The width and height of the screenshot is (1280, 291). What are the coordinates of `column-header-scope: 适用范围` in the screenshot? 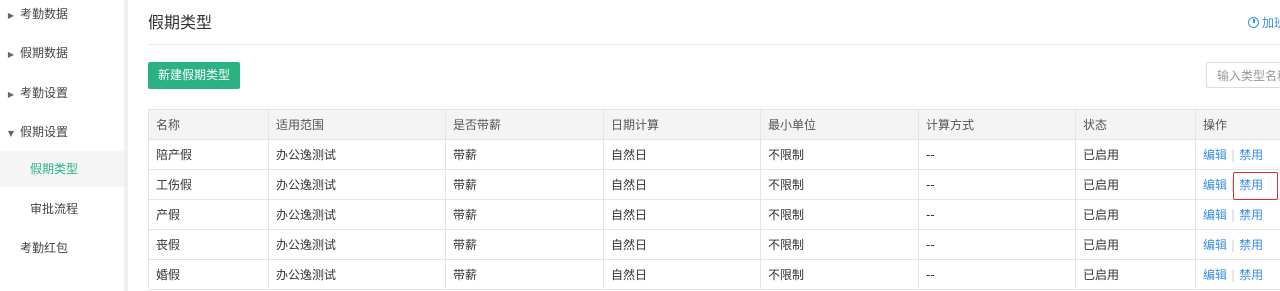 It's located at (357, 124).